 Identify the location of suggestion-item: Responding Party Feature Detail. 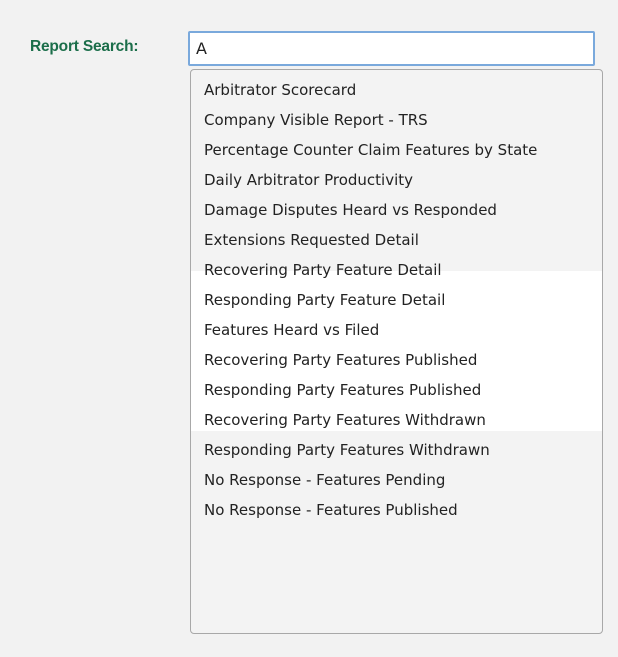
(396, 300).